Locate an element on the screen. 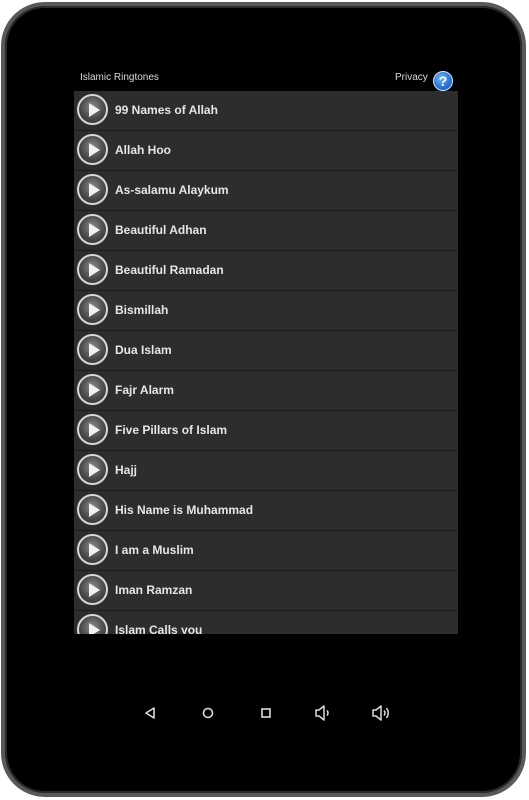 The image size is (529, 800). ringtone-label: As-salamu Alaykum is located at coordinates (172, 190).